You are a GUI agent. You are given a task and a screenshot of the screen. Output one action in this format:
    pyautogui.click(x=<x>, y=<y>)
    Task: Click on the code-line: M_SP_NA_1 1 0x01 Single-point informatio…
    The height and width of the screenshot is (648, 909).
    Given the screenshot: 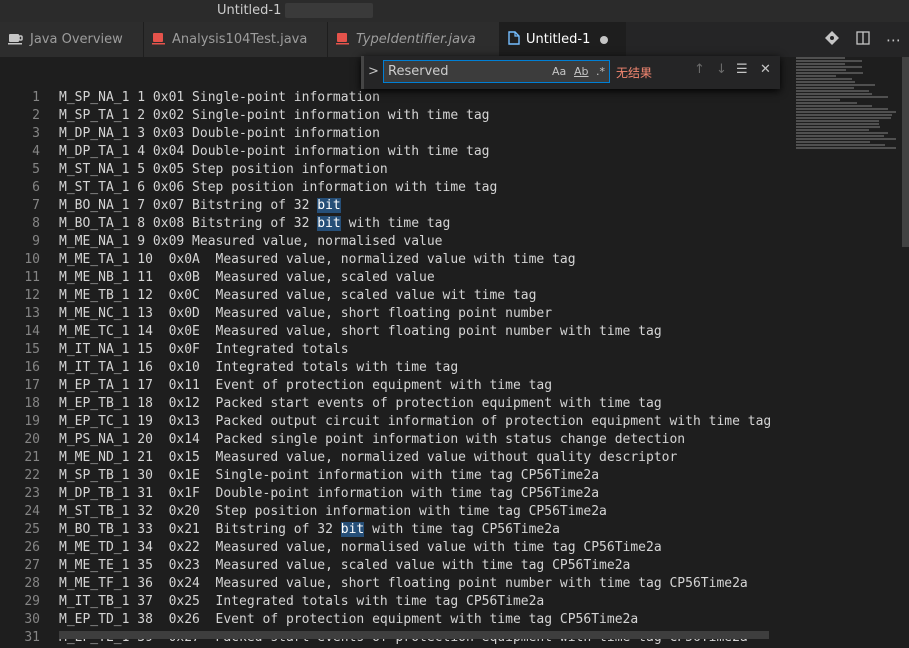 What is the action you would take?
    pyautogui.click(x=415, y=98)
    